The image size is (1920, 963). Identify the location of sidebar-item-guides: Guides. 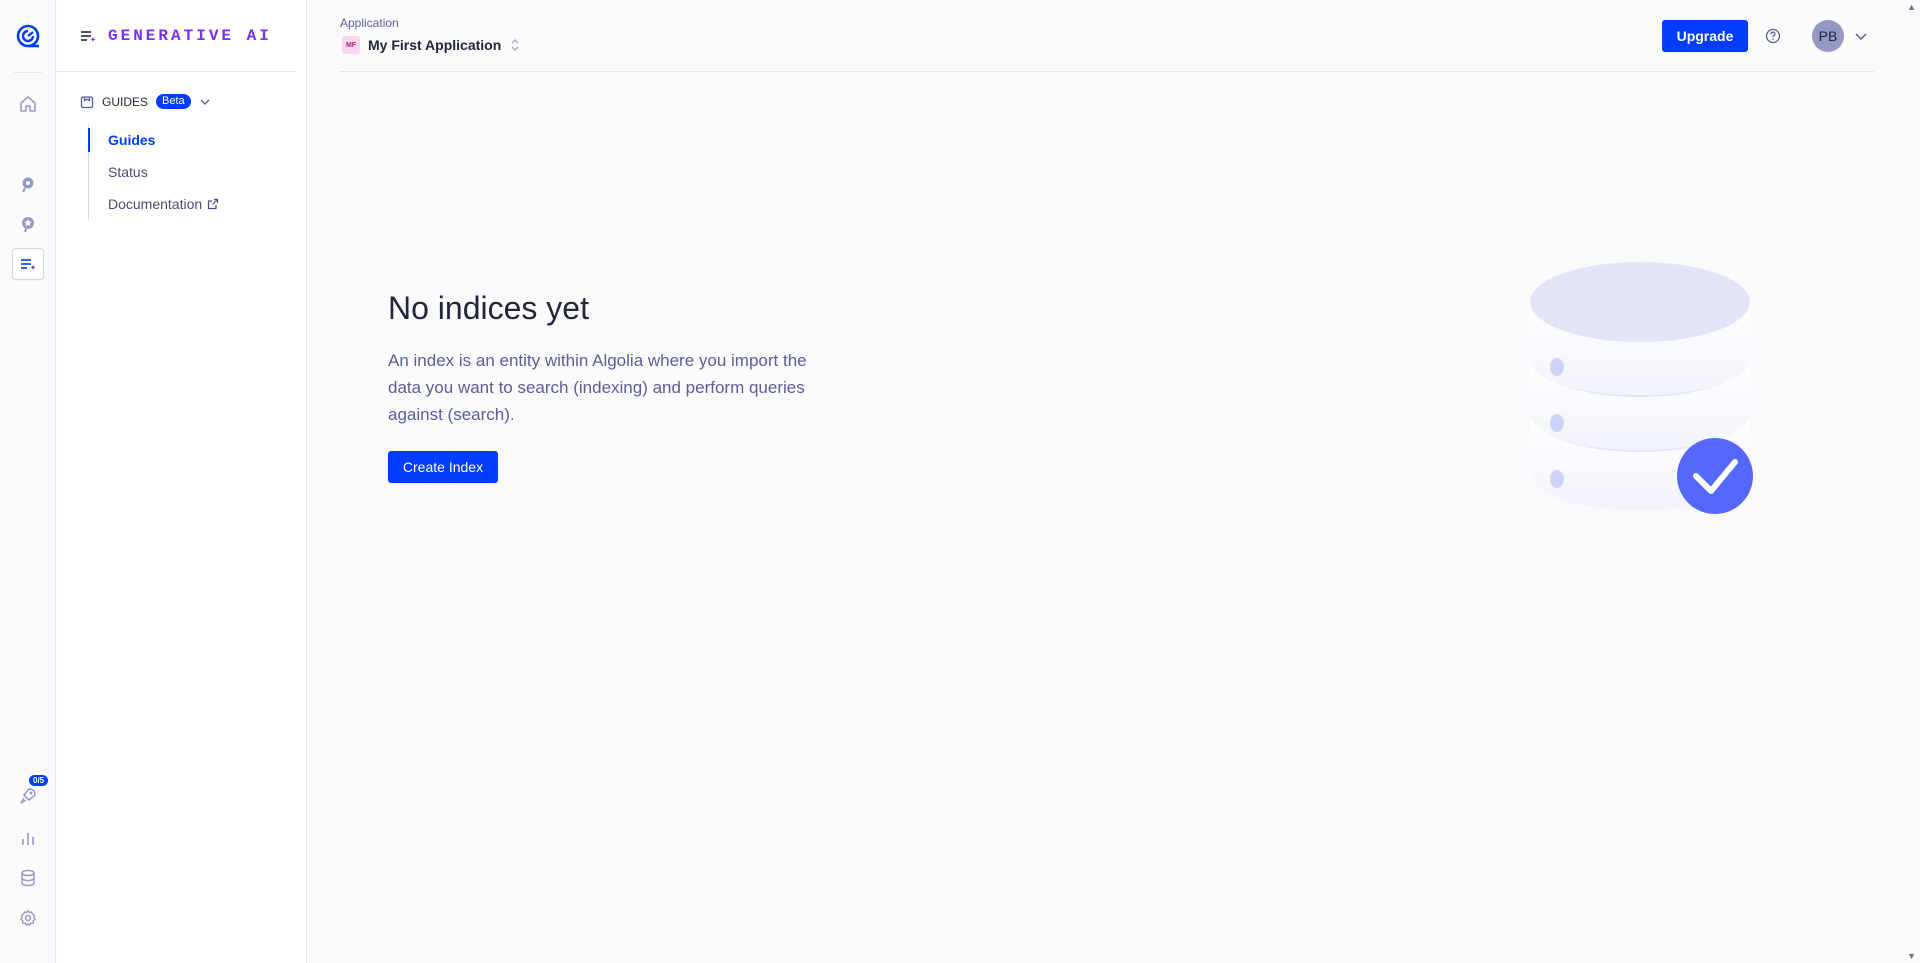
(188, 140).